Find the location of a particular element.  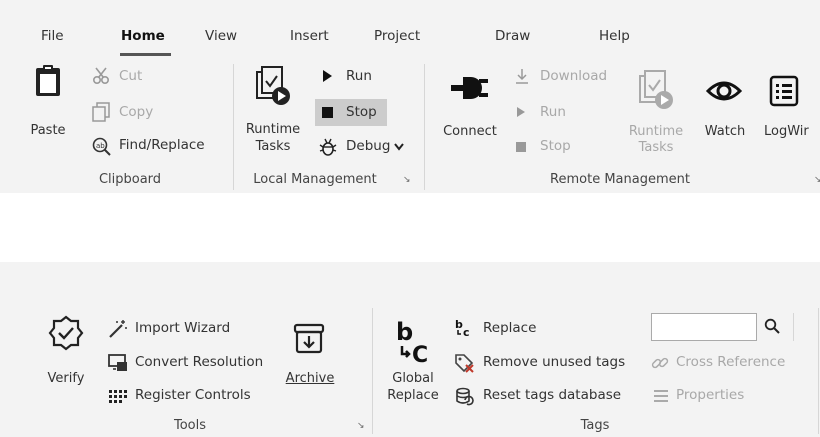

properties-button: Properties is located at coordinates (710, 395).